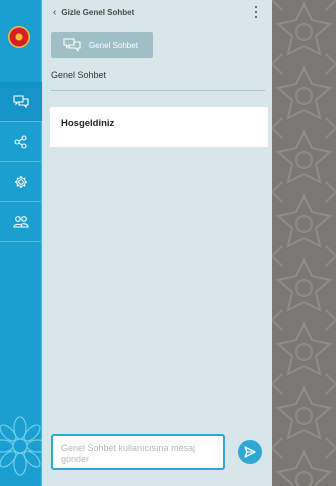 This screenshot has height=486, width=336. Describe the element at coordinates (21, 446) in the screenshot. I see `decorative-flower-icon` at that location.